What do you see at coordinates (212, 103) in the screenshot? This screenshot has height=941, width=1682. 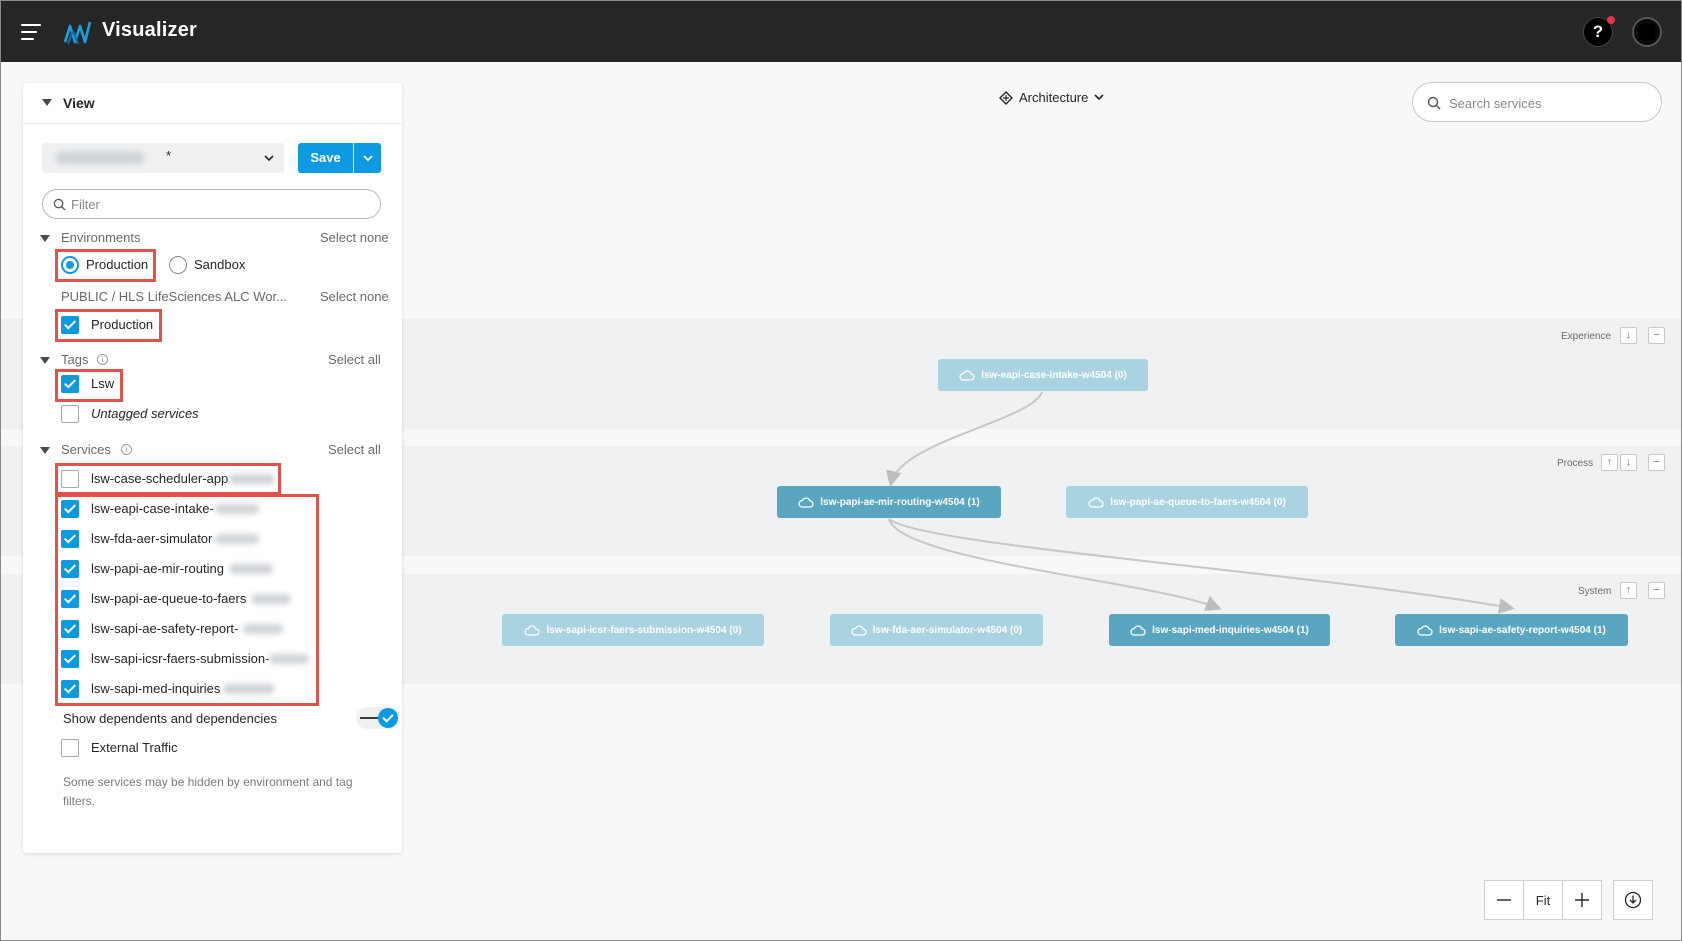 I see `panel-header: View` at bounding box center [212, 103].